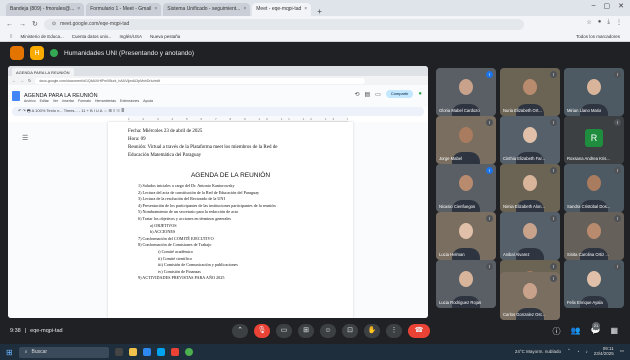 This screenshot has width=630, height=360. Describe the element at coordinates (160, 352) in the screenshot. I see `store-icon` at that location.